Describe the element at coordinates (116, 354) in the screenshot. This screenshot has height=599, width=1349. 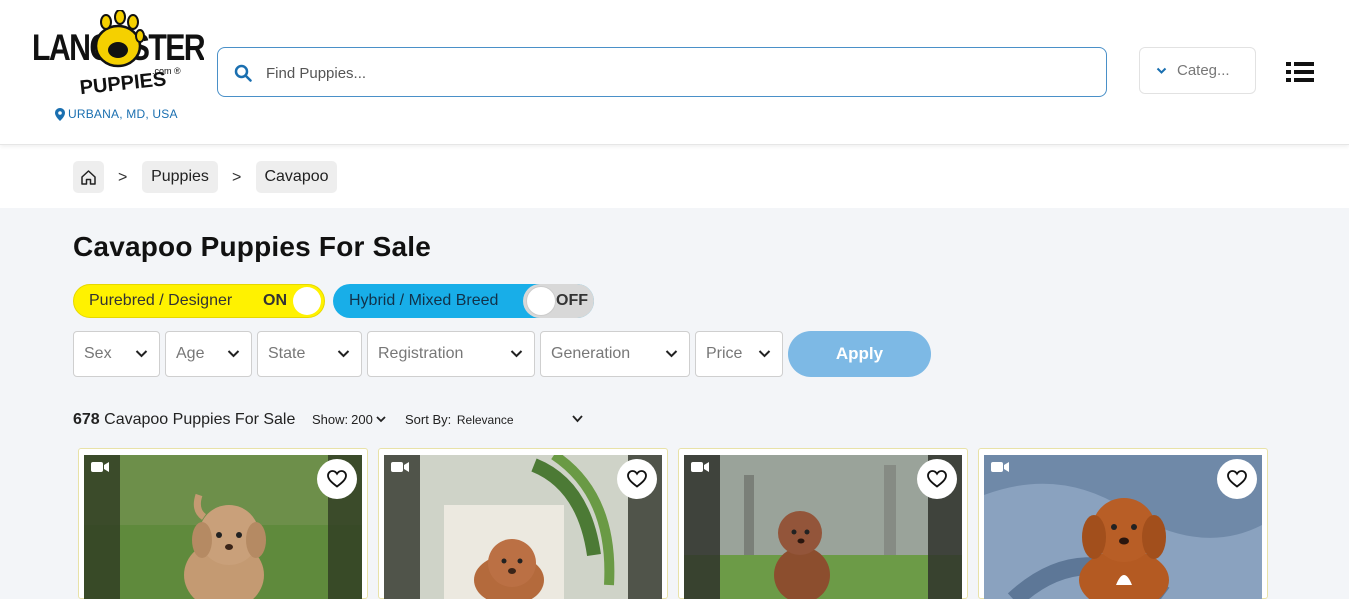
I see `filter-sex: Sex` at that location.